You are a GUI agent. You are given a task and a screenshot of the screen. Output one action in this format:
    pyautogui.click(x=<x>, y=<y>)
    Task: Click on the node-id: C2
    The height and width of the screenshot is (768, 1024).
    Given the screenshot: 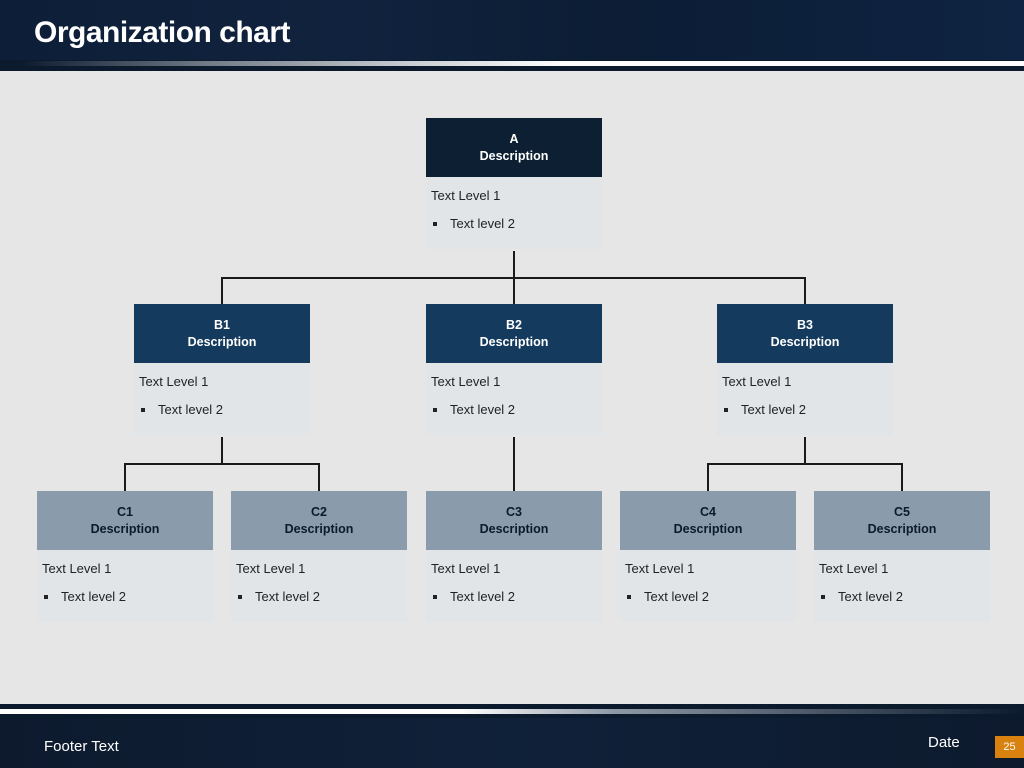 What is the action you would take?
    pyautogui.click(x=319, y=511)
    